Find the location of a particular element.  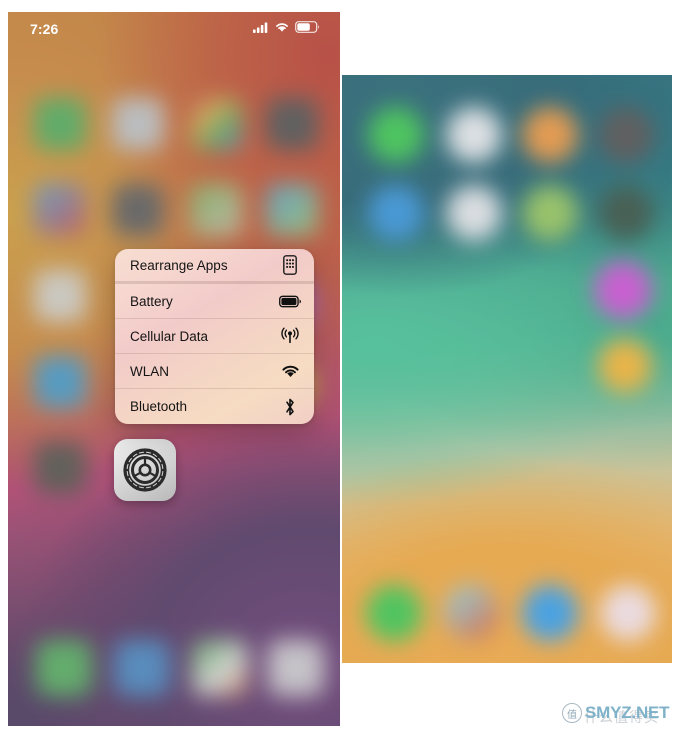

menu-item-label: Cellular Data is located at coordinates (169, 336).